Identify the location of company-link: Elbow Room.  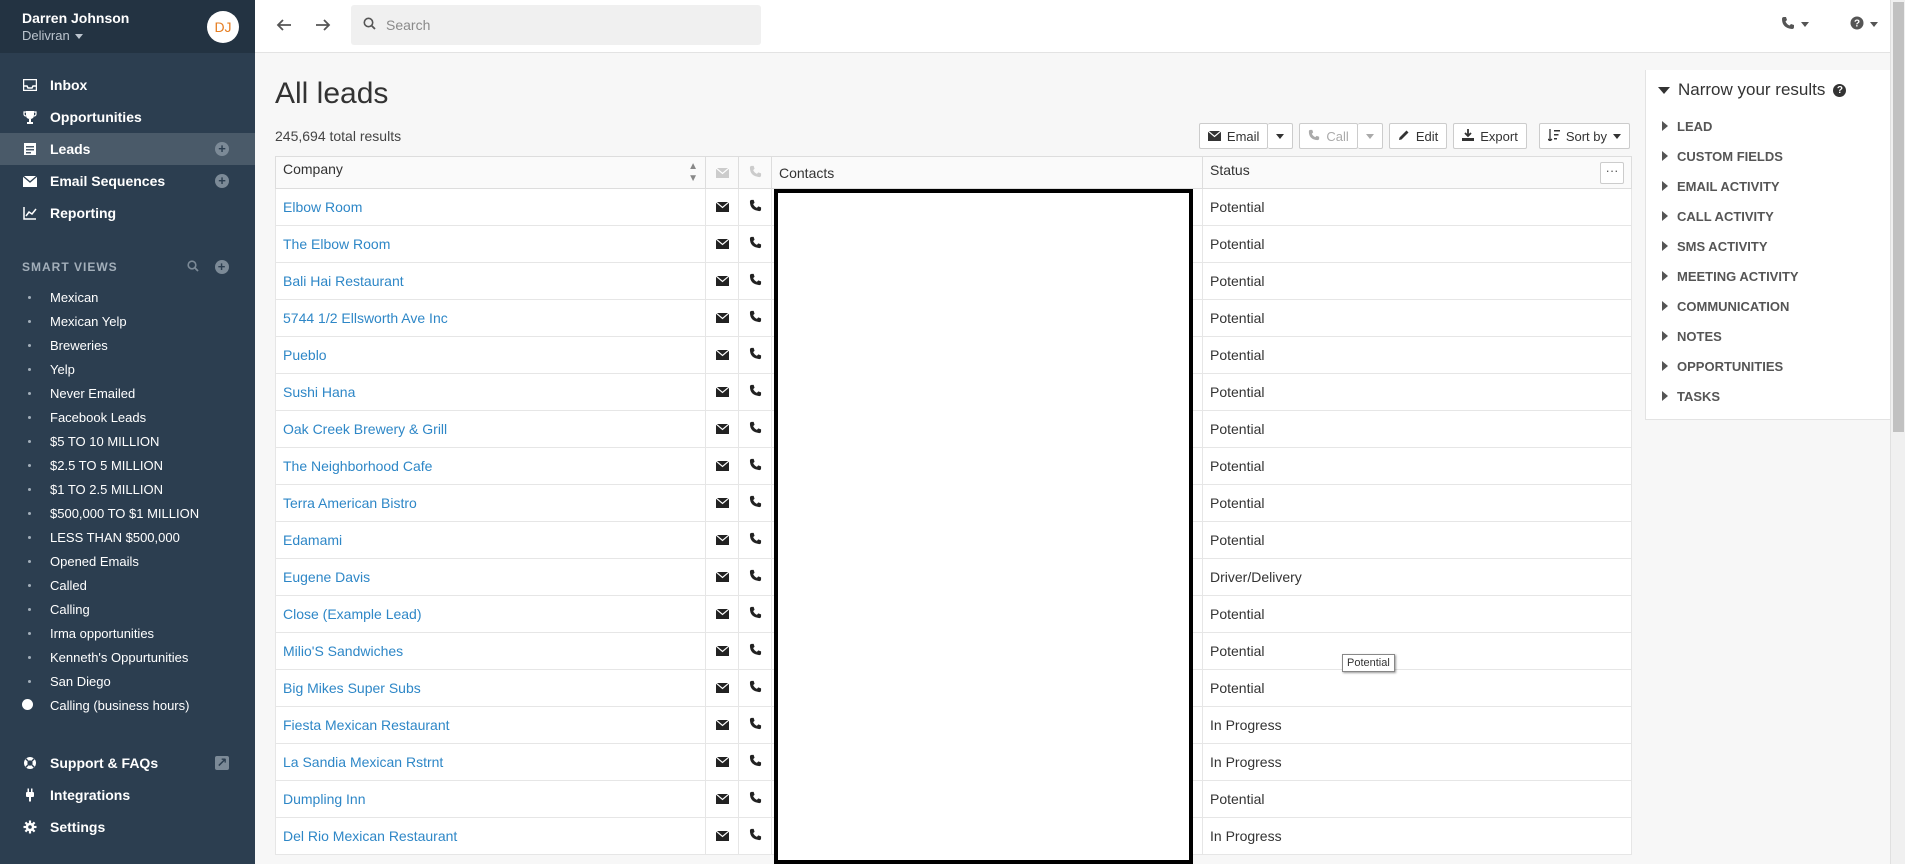
(322, 207).